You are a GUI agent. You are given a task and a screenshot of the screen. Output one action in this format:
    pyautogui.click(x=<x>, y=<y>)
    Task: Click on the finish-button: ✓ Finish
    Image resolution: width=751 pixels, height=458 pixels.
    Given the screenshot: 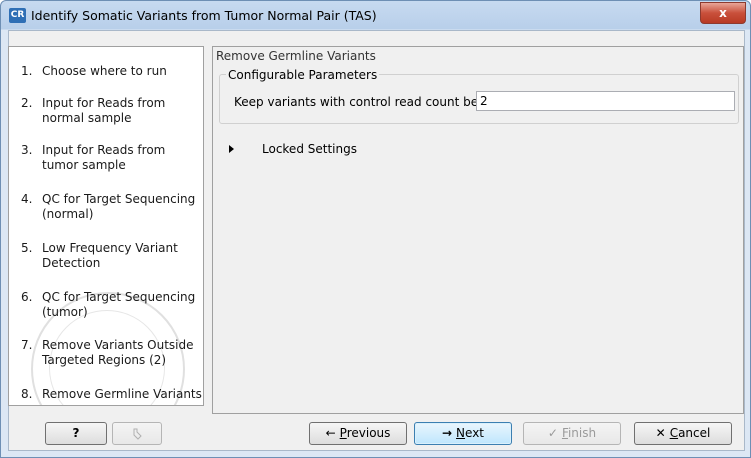 What is the action you would take?
    pyautogui.click(x=572, y=433)
    